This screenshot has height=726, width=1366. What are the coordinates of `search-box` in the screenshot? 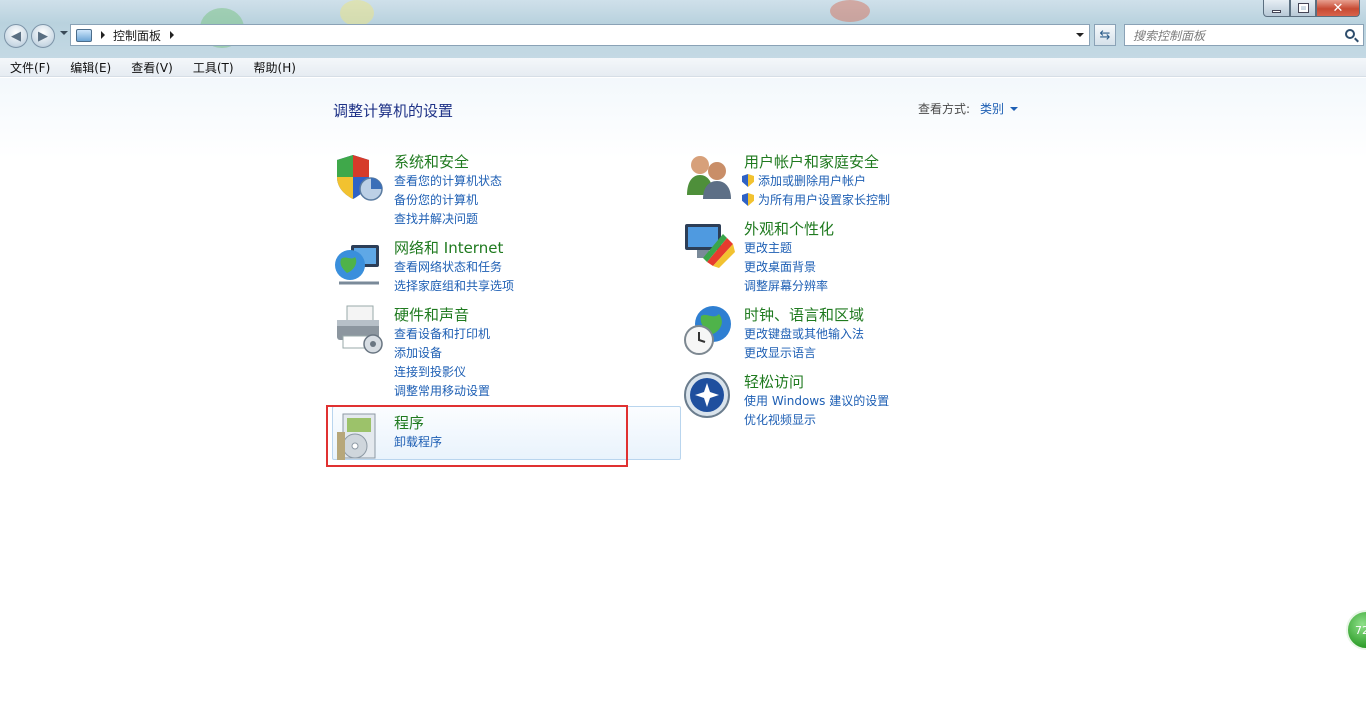 It's located at (1244, 35).